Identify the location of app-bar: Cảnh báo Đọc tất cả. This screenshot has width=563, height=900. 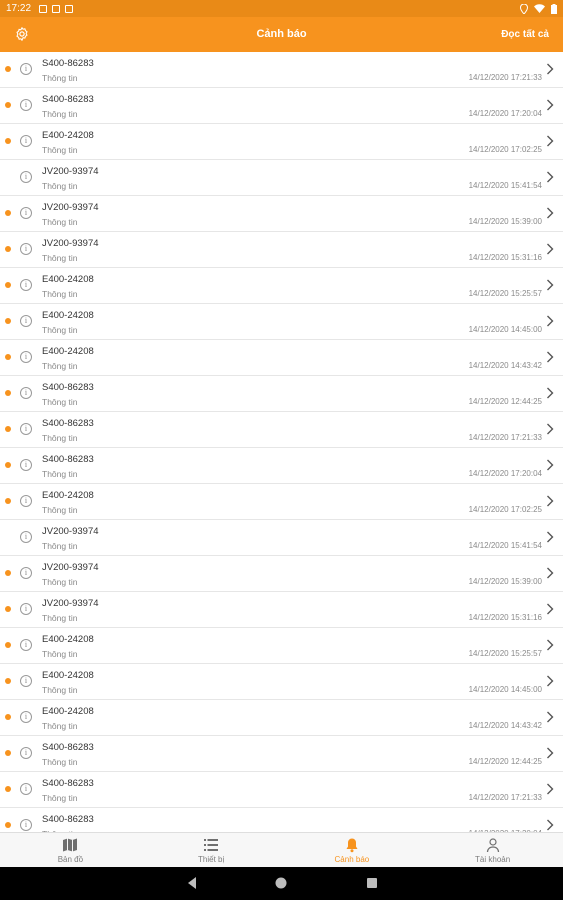
(281, 34).